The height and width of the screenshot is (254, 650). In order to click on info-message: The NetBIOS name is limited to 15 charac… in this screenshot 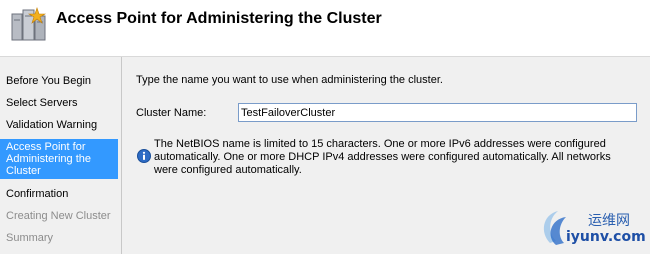, I will do `click(382, 157)`.